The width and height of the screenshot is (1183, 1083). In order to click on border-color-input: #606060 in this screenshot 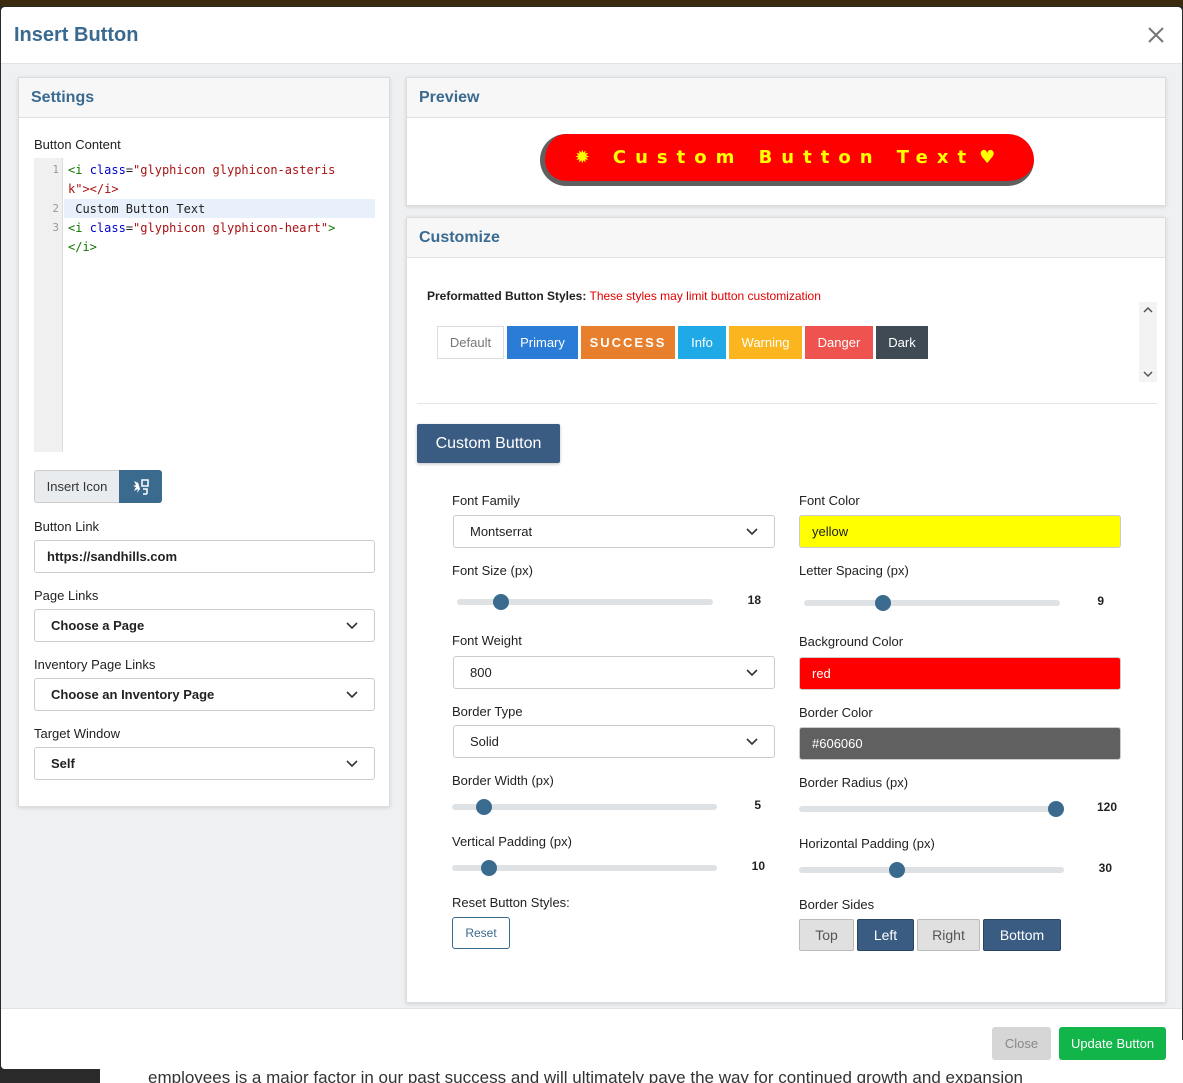, I will do `click(960, 743)`.